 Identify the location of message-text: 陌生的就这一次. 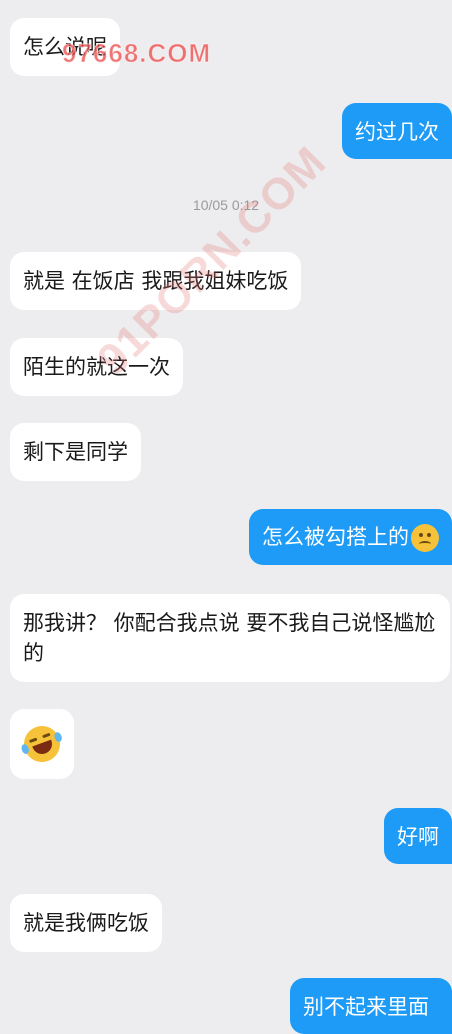
(96, 367).